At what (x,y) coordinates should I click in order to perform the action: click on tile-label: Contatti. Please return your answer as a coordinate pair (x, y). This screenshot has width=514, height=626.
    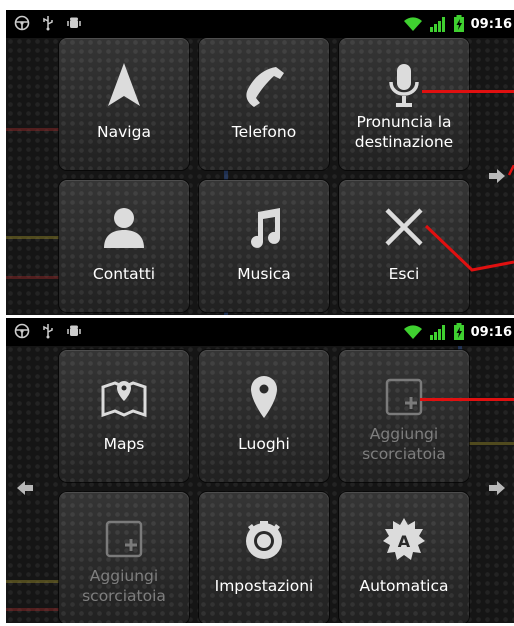
    Looking at the image, I should click on (124, 274).